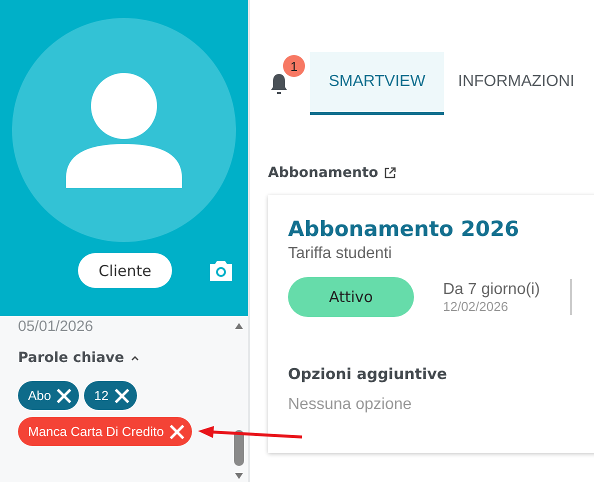 The image size is (594, 482). I want to click on options-empty-text: Nessuna opzione, so click(350, 405).